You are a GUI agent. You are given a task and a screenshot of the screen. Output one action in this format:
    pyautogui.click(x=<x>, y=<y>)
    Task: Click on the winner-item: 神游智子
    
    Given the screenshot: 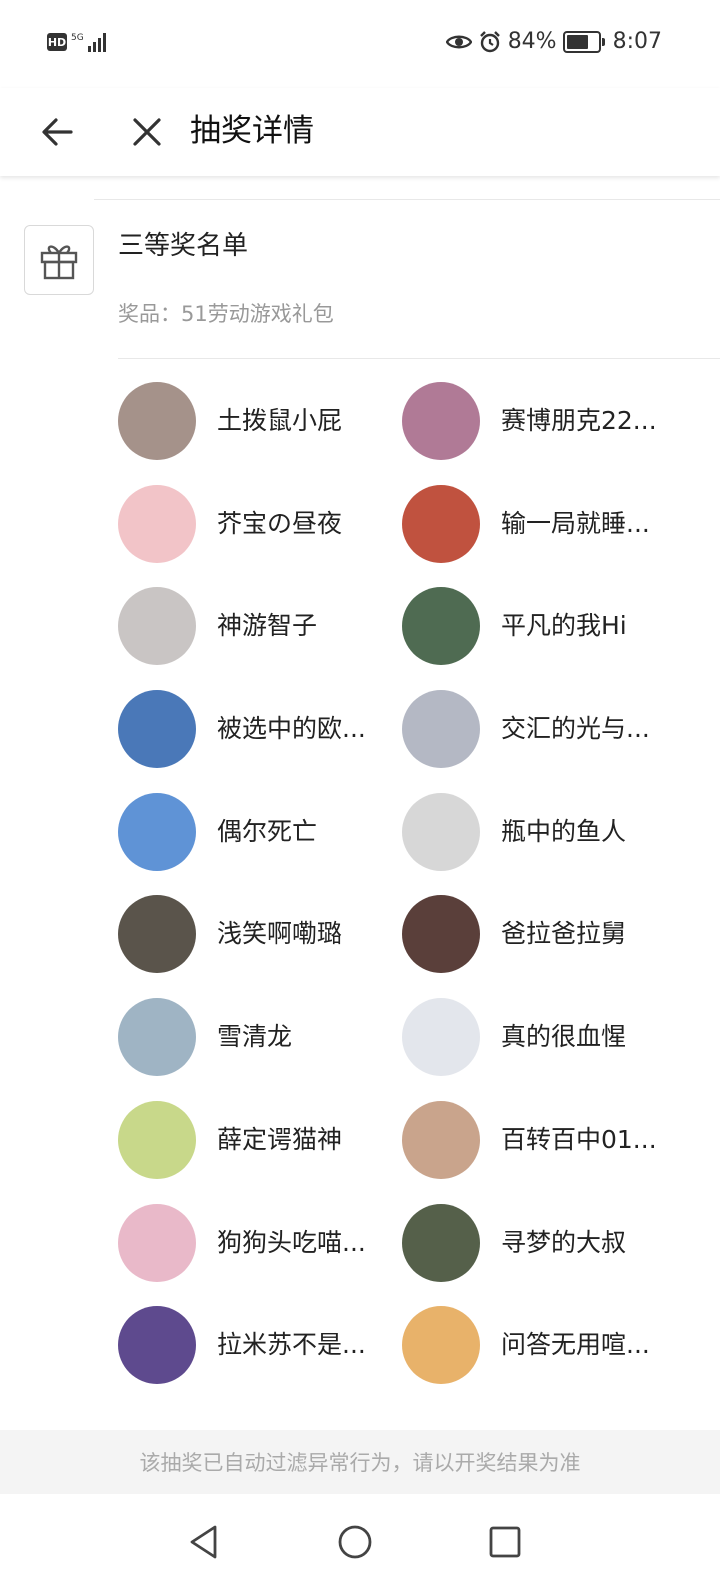 What is the action you would take?
    pyautogui.click(x=260, y=638)
    